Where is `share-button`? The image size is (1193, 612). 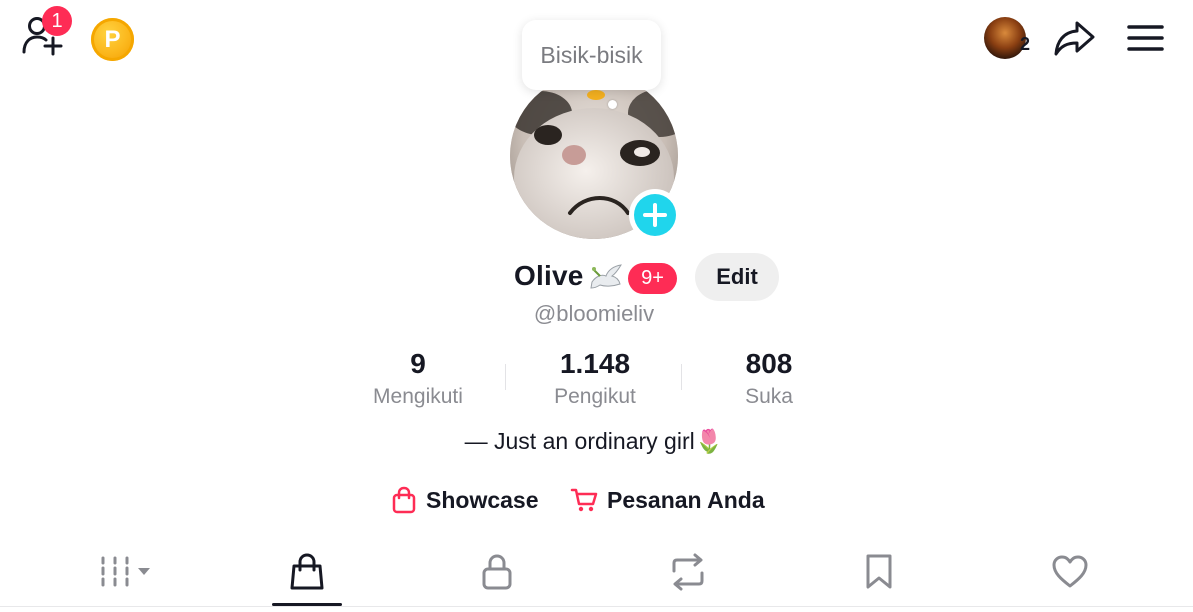 share-button is located at coordinates (1075, 38).